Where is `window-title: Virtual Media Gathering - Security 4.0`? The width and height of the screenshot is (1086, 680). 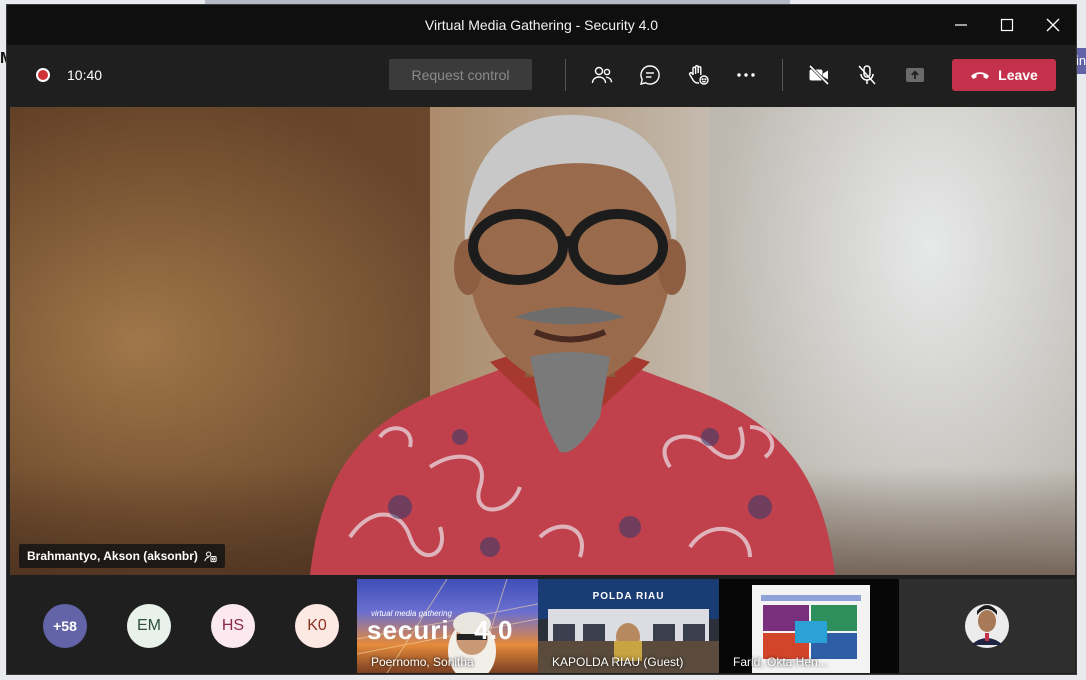 window-title: Virtual Media Gathering - Security 4.0 is located at coordinates (541, 25).